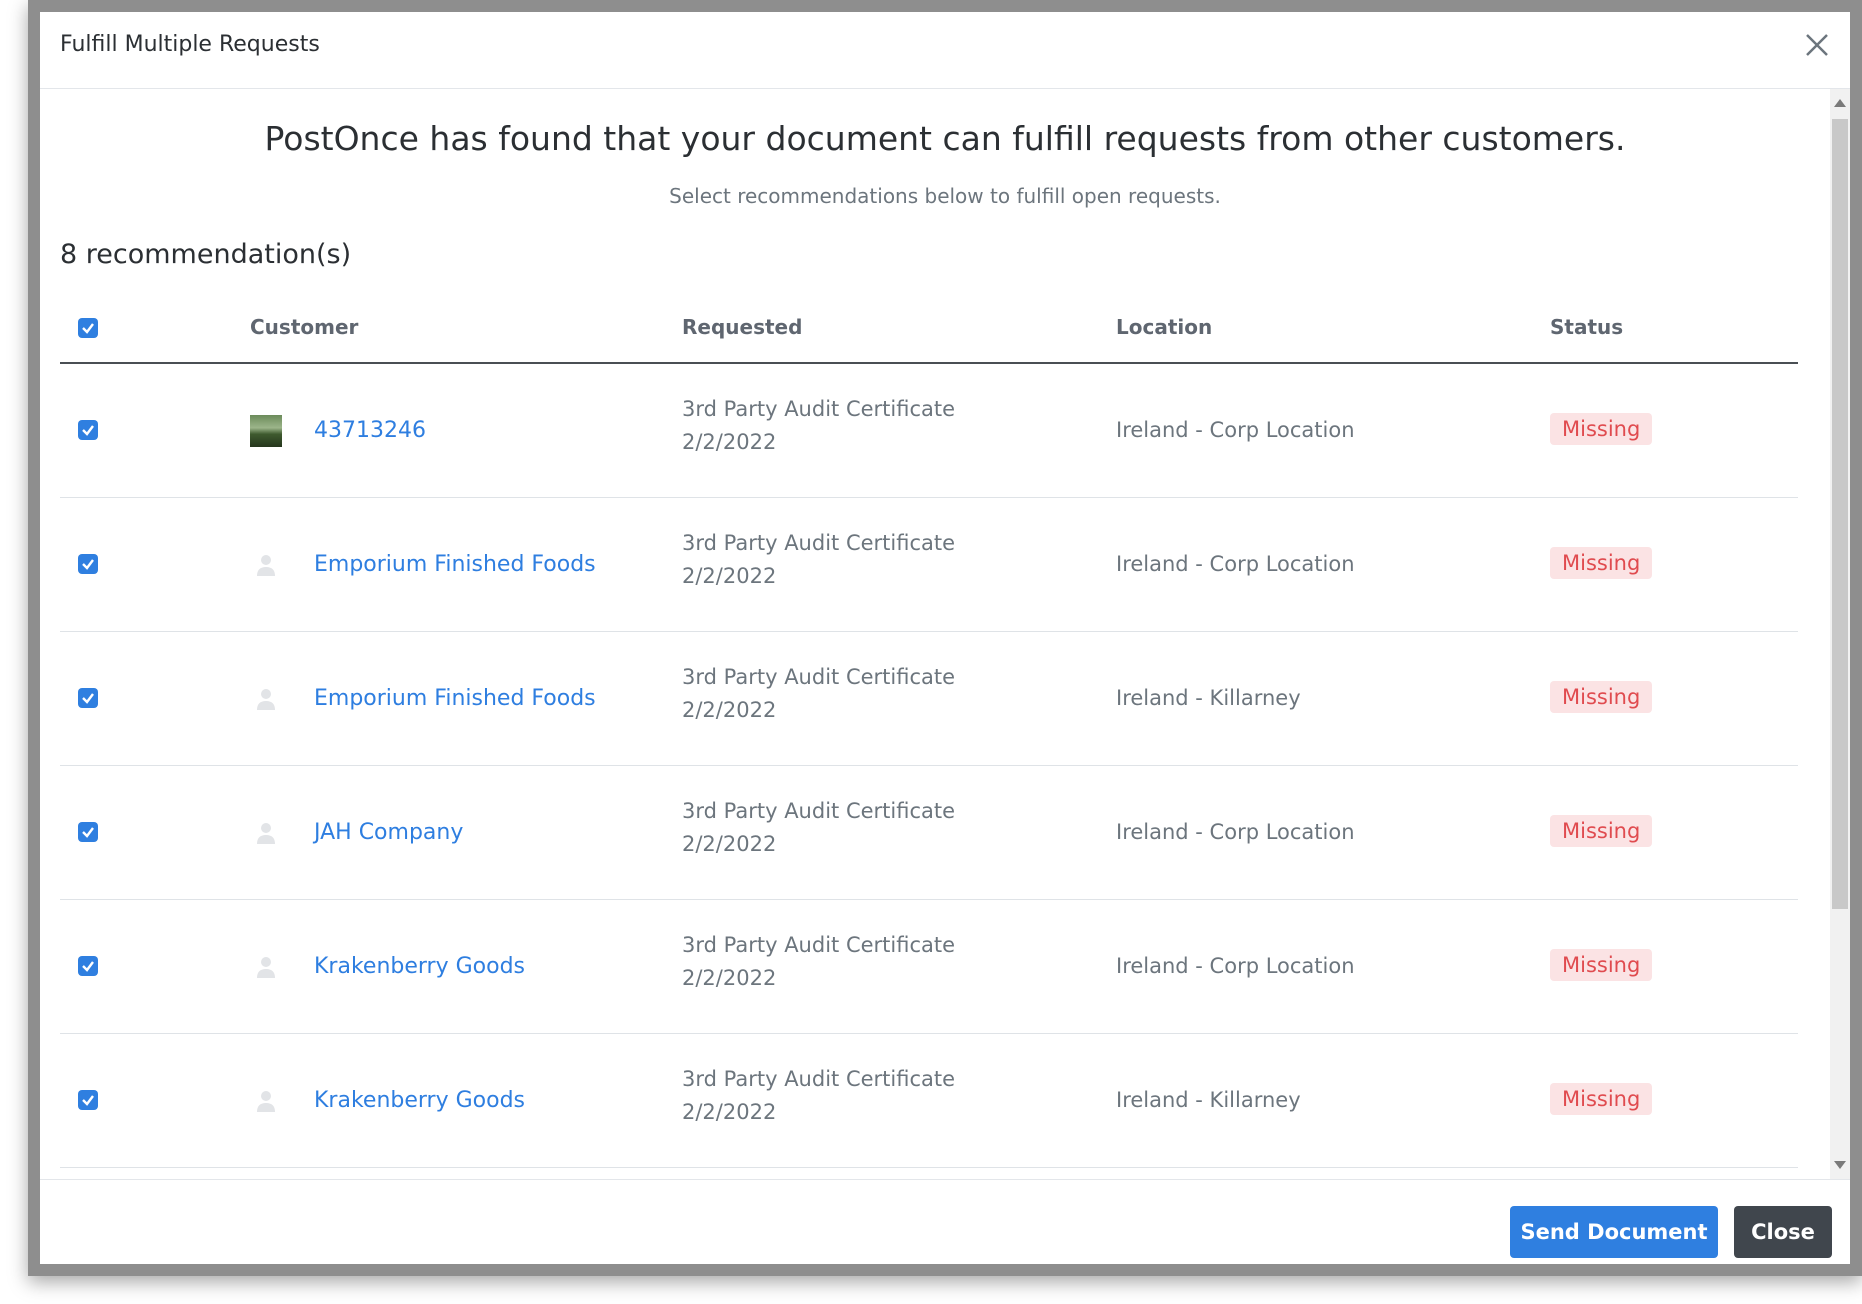 This screenshot has height=1304, width=1862. I want to click on column-header-requested: Requested, so click(742, 327).